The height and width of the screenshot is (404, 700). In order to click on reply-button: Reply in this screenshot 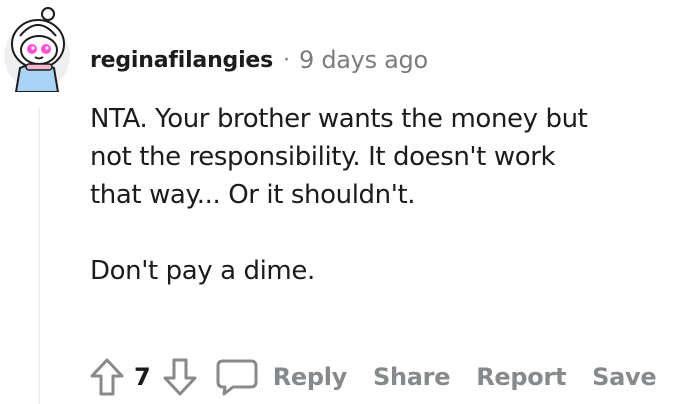, I will do `click(281, 377)`.